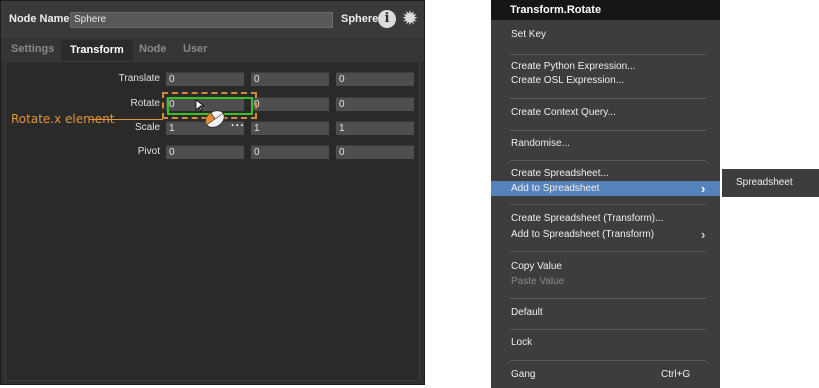 The width and height of the screenshot is (819, 388). What do you see at coordinates (527, 312) in the screenshot?
I see `menu-item-default: Default` at bounding box center [527, 312].